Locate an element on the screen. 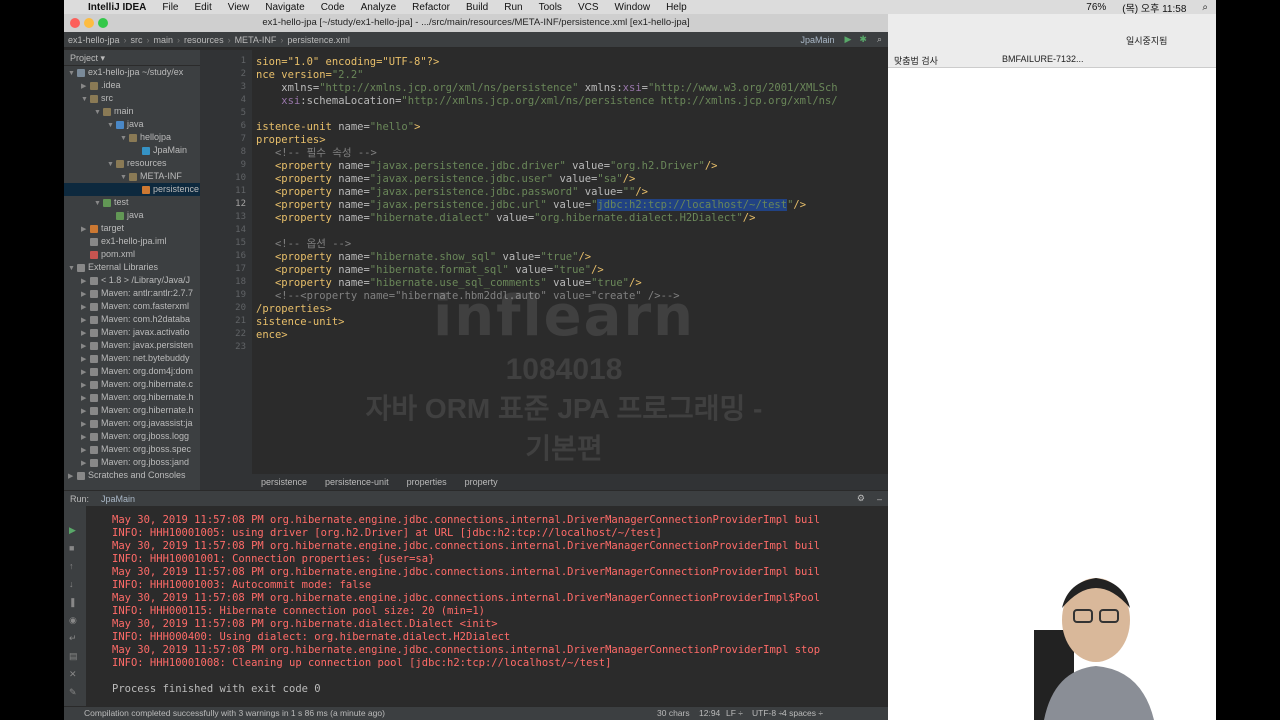 Image resolution: width=1280 pixels, height=720 pixels. indent-setting: 4 spaces ÷ is located at coordinates (802, 713).